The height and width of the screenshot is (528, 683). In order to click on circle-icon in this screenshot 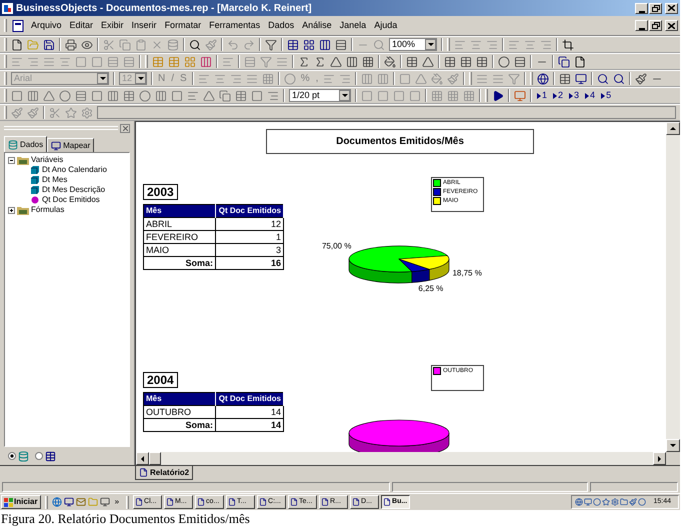, I will do `click(504, 62)`.